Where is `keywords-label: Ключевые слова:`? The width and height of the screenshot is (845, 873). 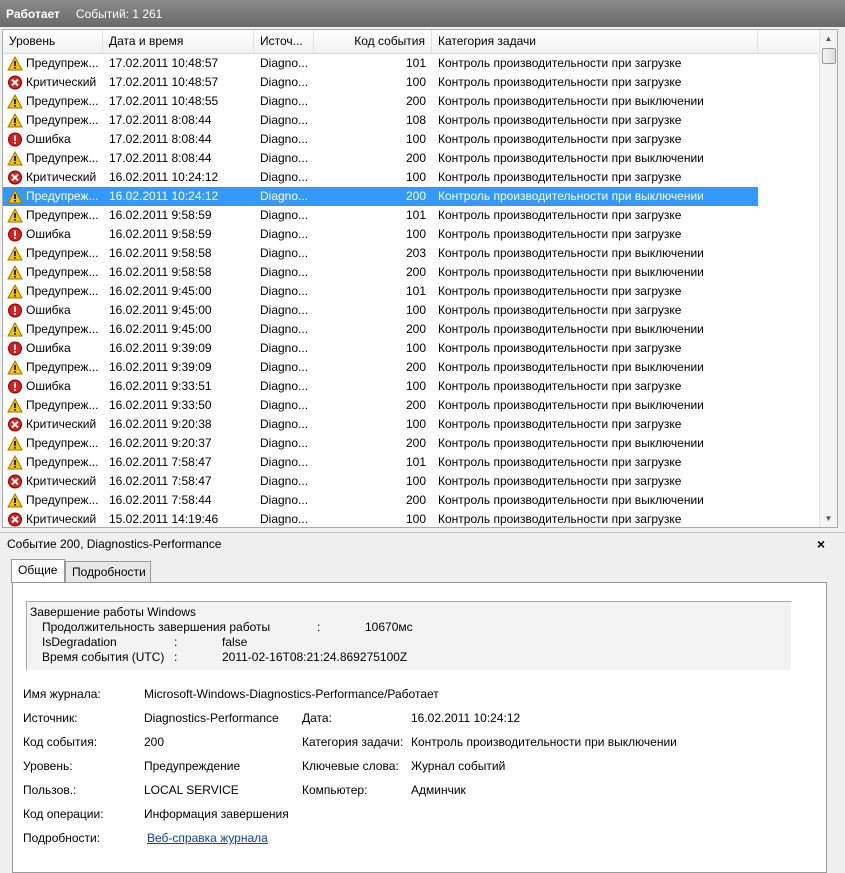 keywords-label: Ключевые слова: is located at coordinates (350, 766).